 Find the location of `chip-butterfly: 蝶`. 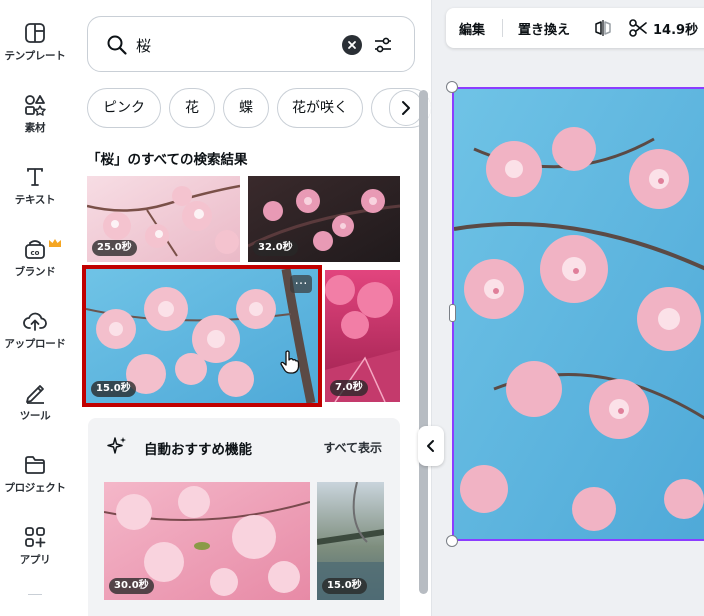

chip-butterfly: 蝶 is located at coordinates (246, 108).